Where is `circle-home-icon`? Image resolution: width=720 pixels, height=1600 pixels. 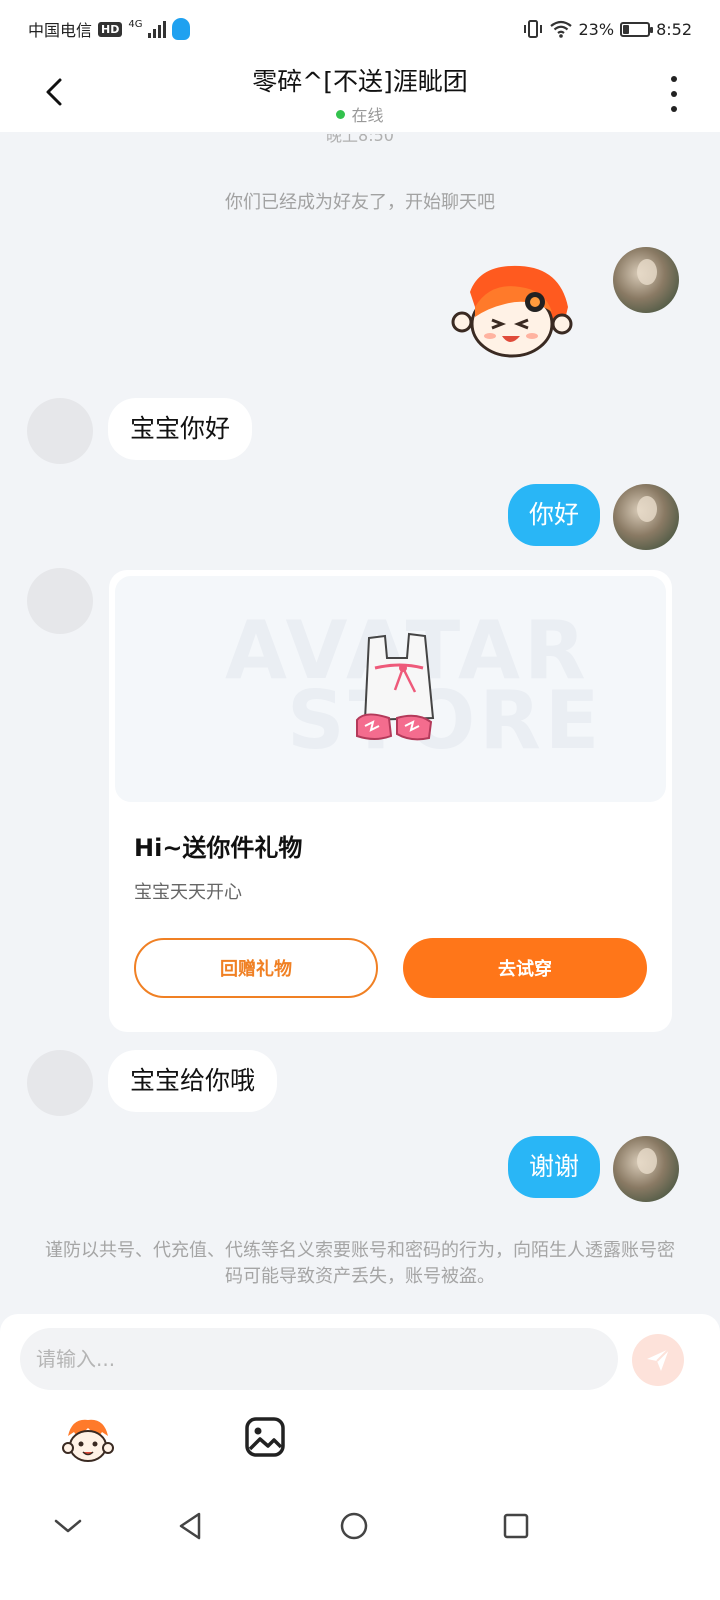
circle-home-icon is located at coordinates (354, 1526).